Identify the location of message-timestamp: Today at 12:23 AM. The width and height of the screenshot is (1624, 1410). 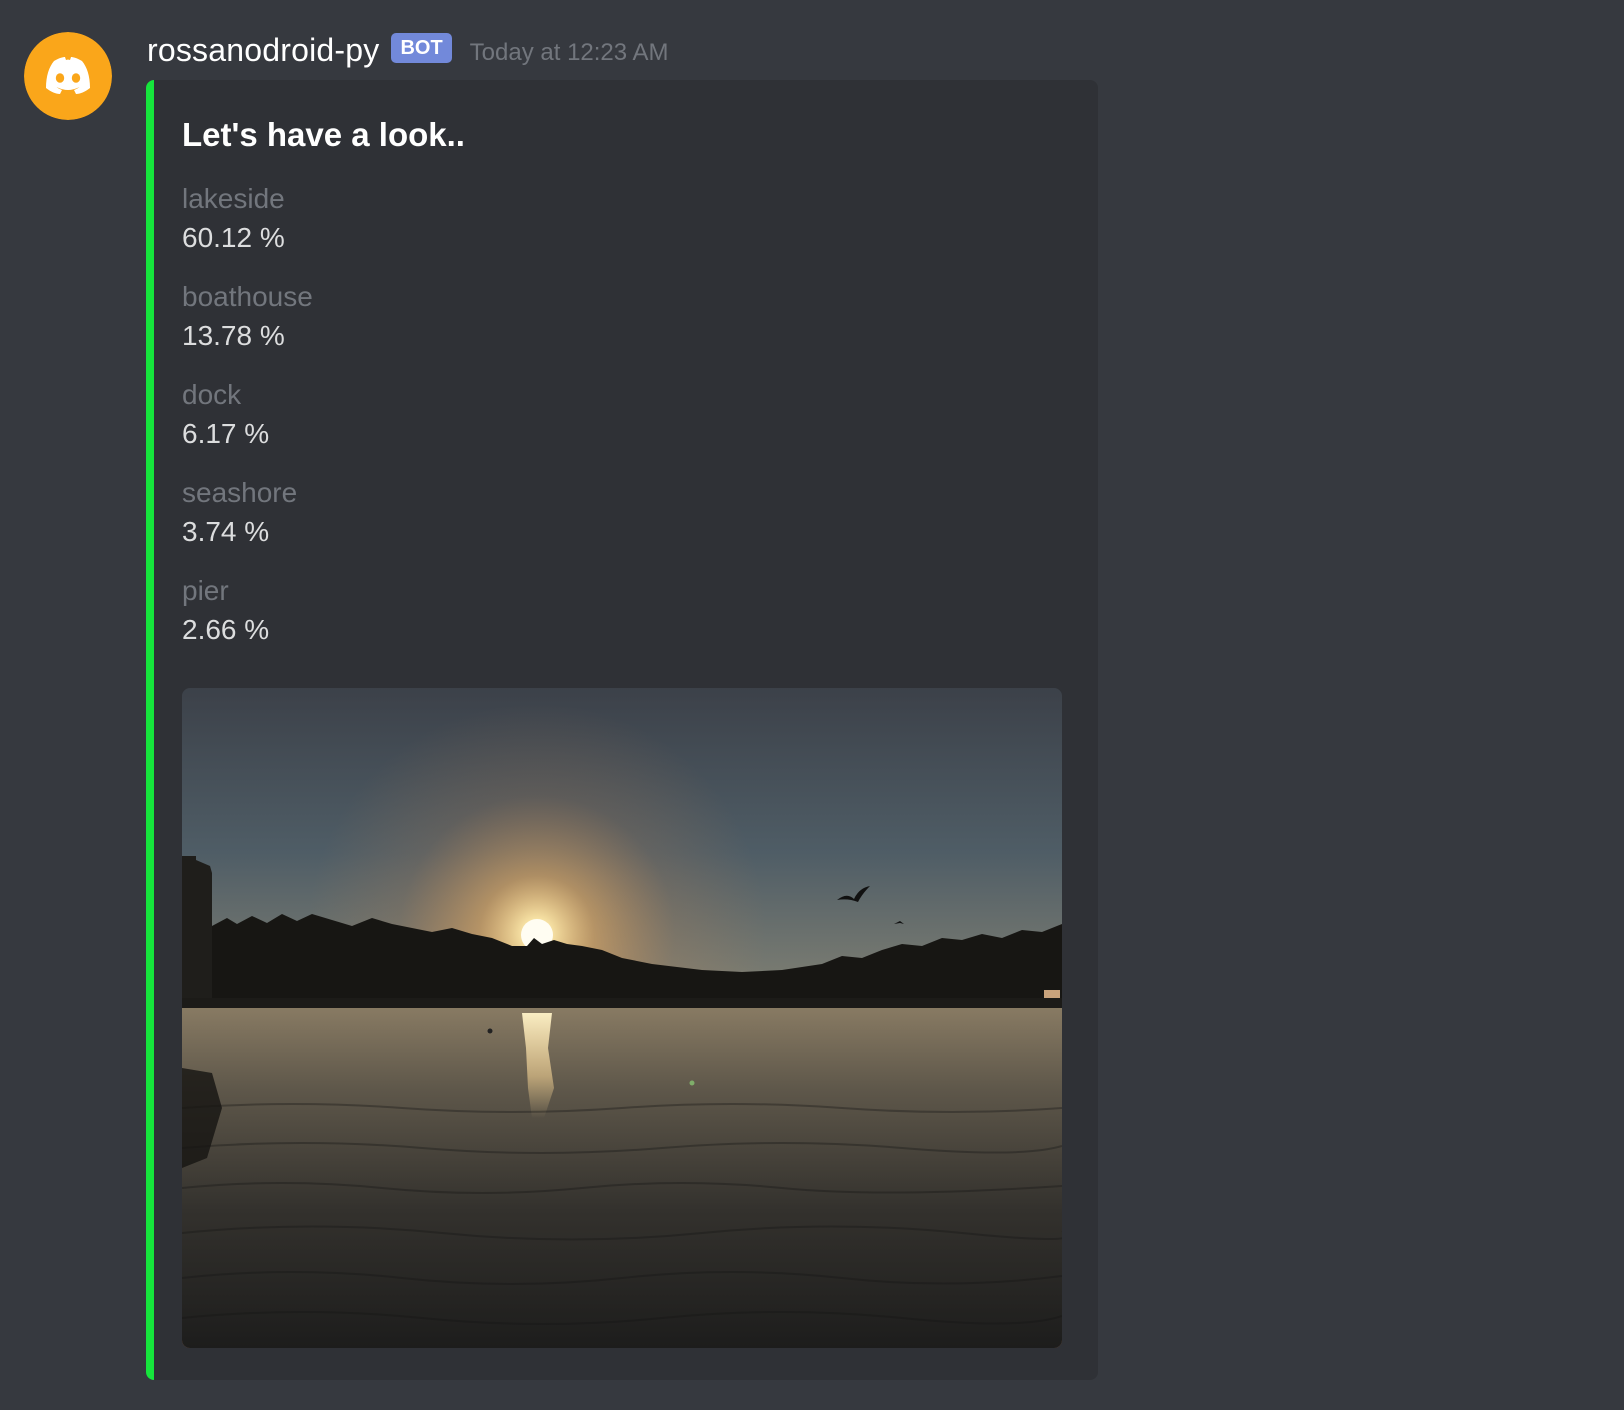
(569, 53).